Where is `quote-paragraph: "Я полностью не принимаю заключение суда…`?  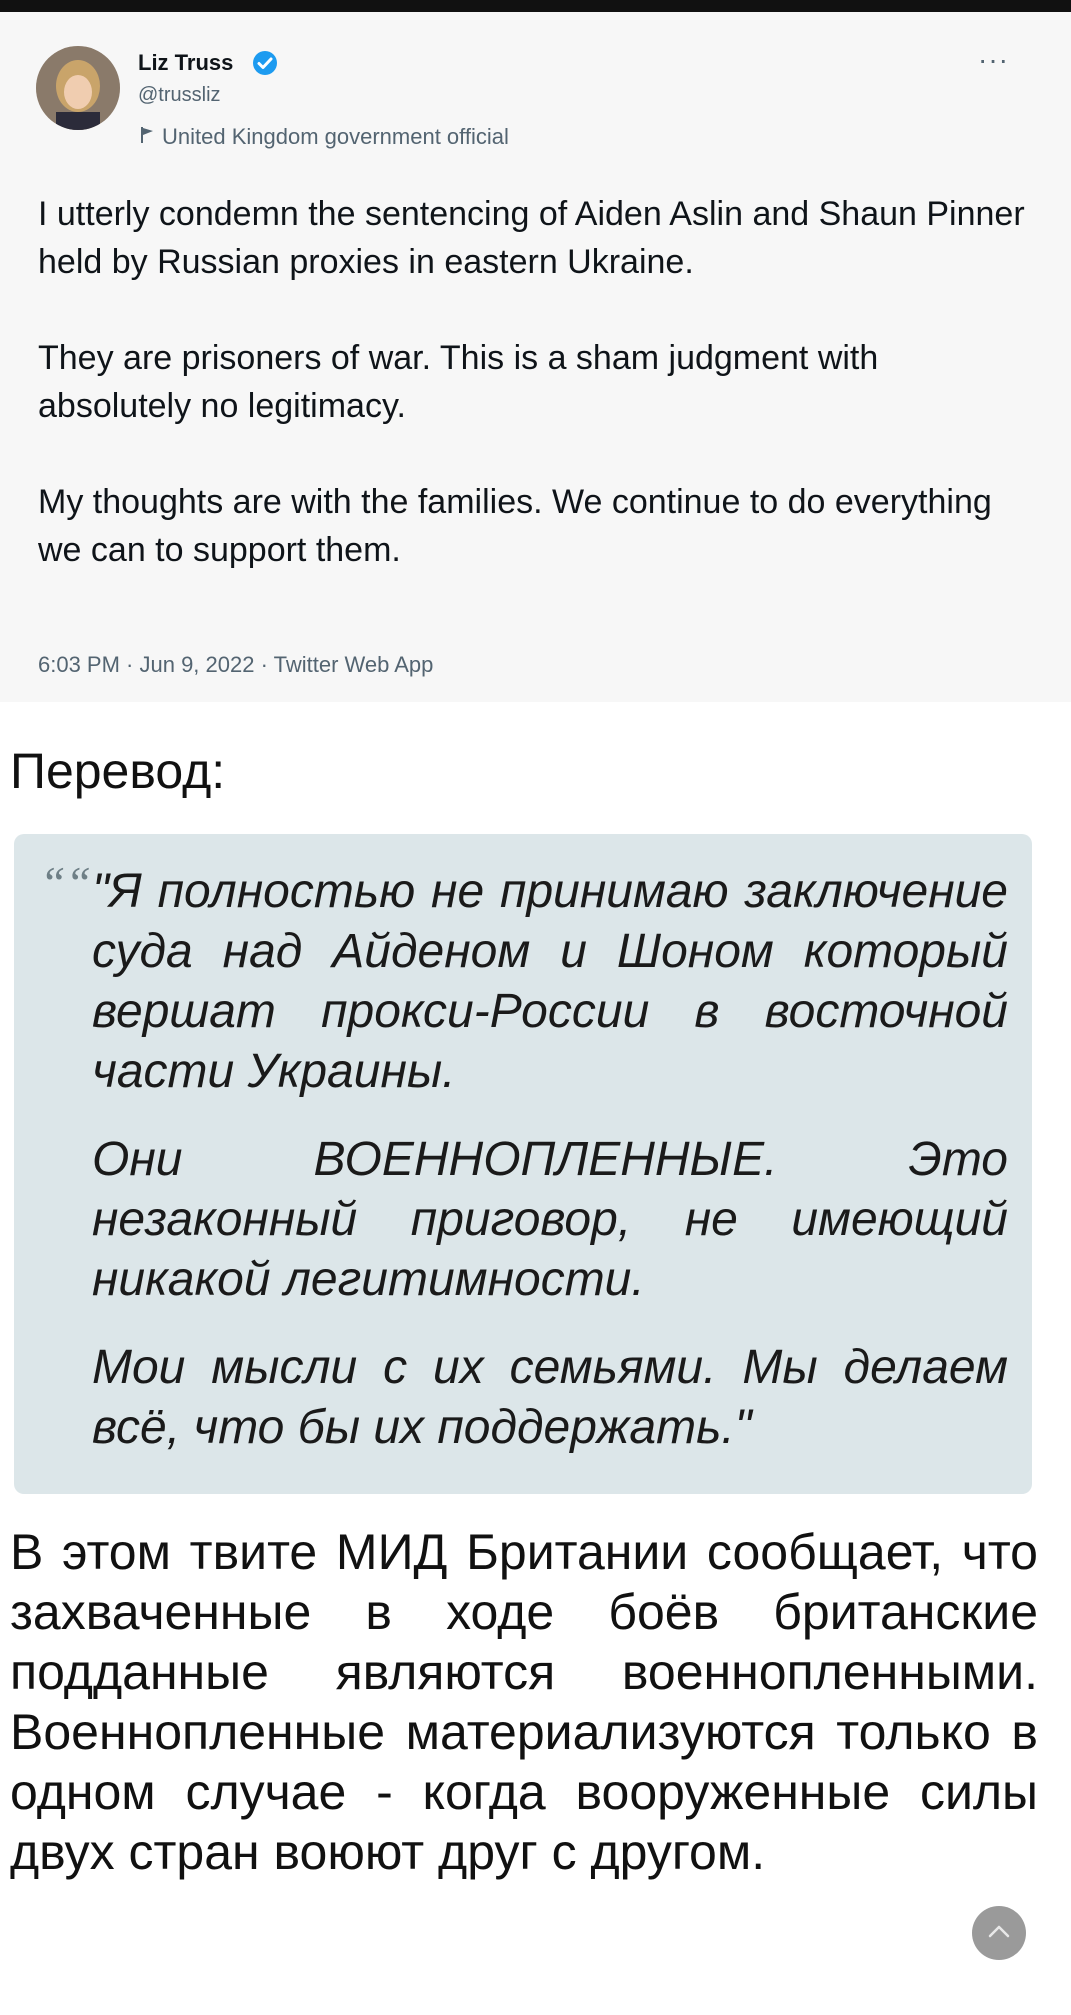
quote-paragraph: "Я полностью не принимаю заключение суда… is located at coordinates (550, 981).